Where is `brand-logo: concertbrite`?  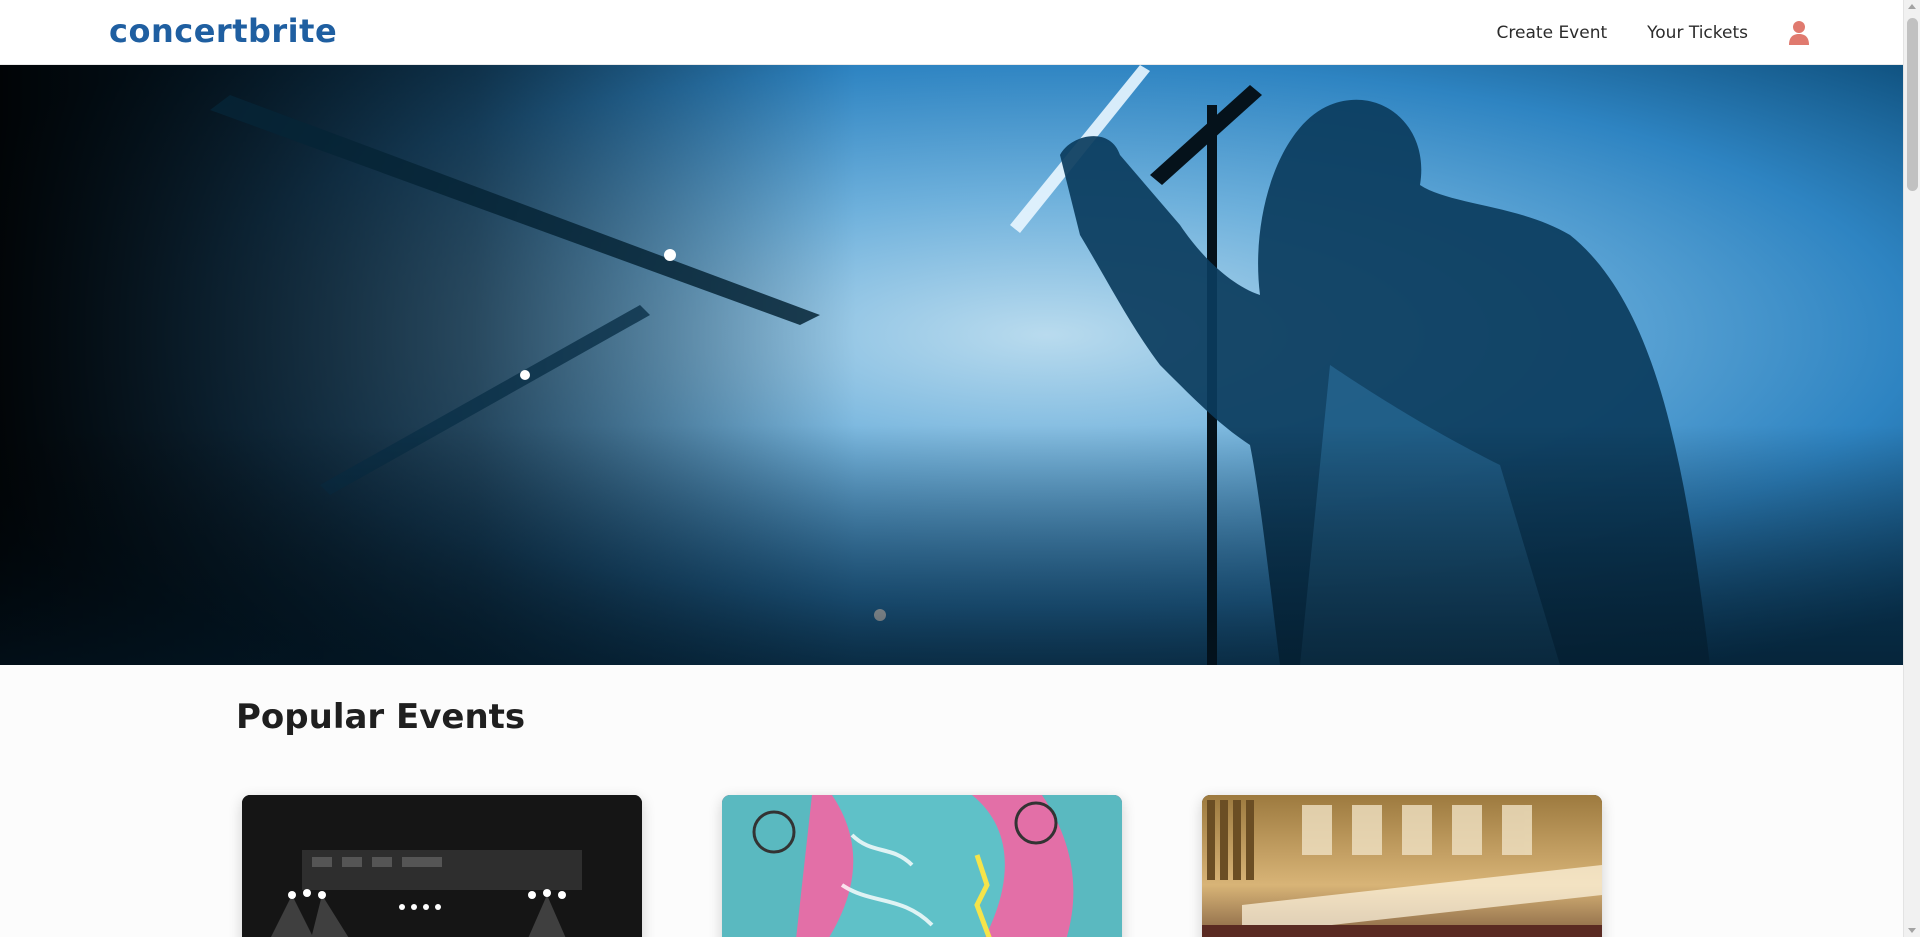 brand-logo: concertbrite is located at coordinates (223, 31).